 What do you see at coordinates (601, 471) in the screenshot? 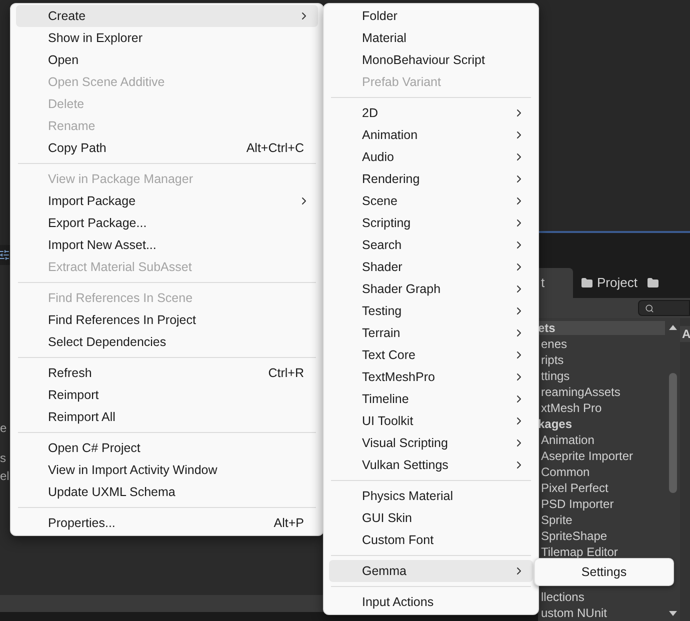
I see `tree-item: Common` at bounding box center [601, 471].